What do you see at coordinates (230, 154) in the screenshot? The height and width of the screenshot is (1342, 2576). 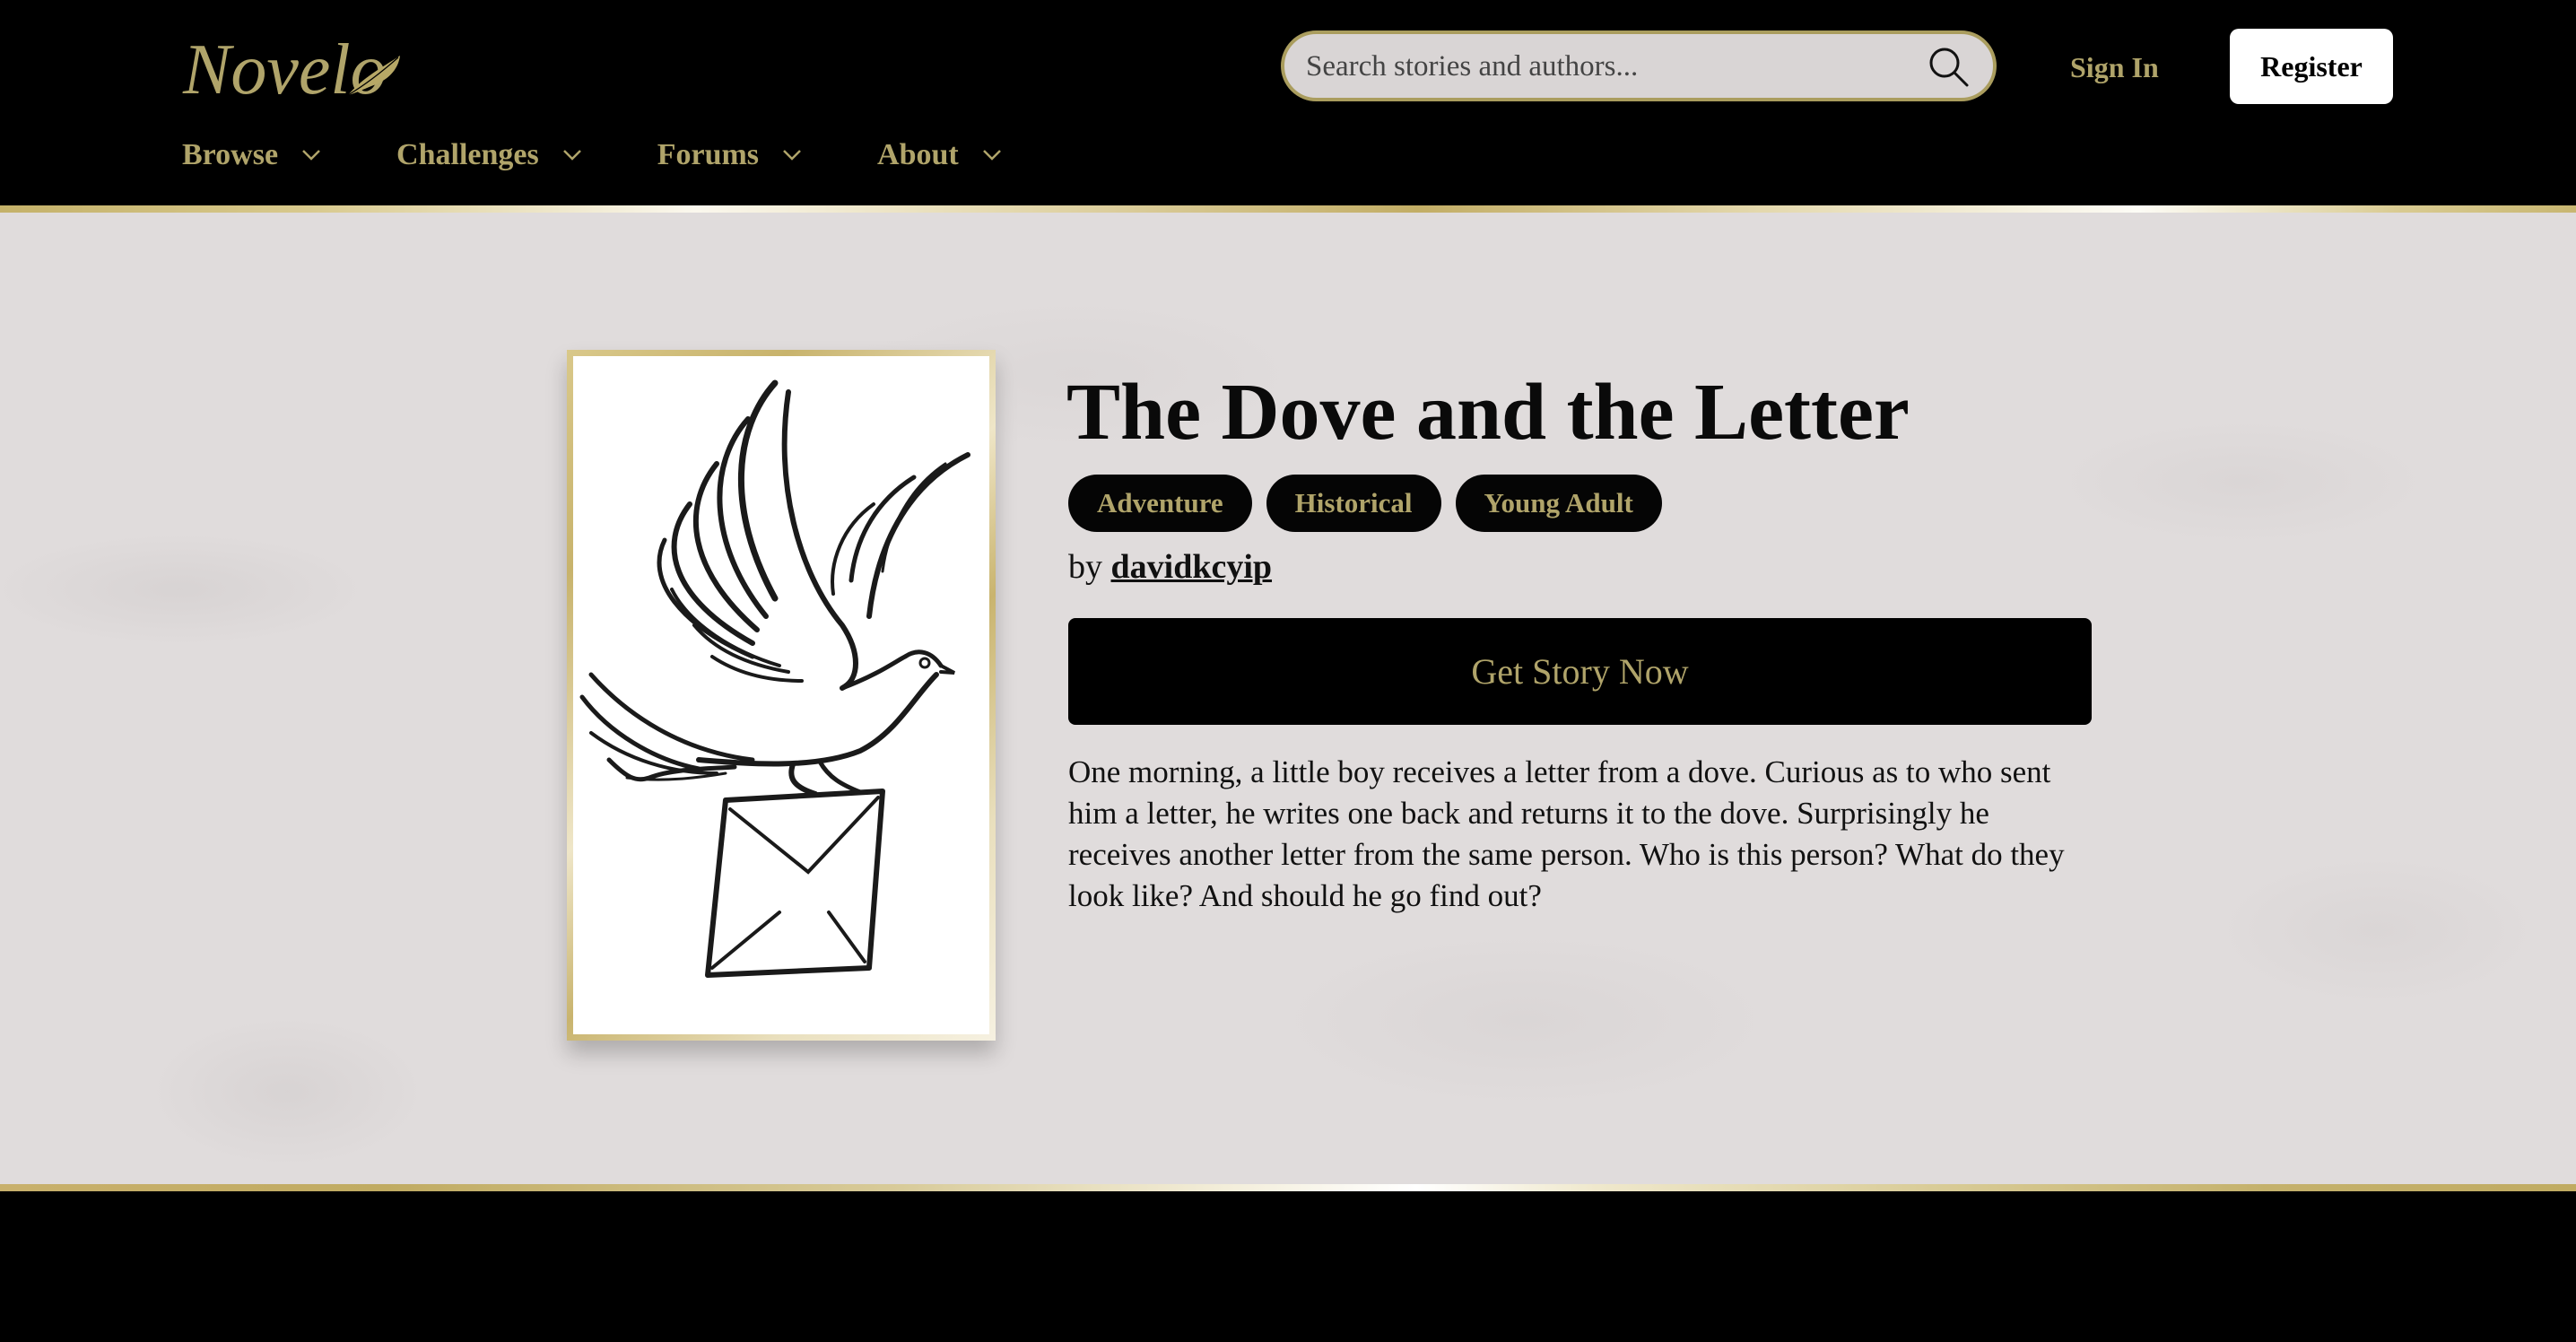 I see `nav-item-label: Browse` at bounding box center [230, 154].